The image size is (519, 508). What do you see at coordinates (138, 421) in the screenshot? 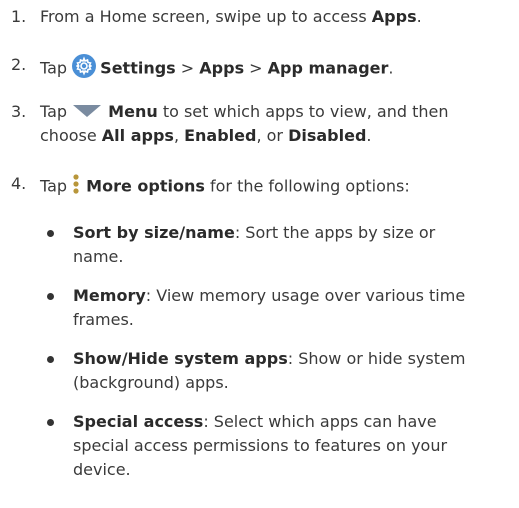
I see `option-special-title: Special access` at bounding box center [138, 421].